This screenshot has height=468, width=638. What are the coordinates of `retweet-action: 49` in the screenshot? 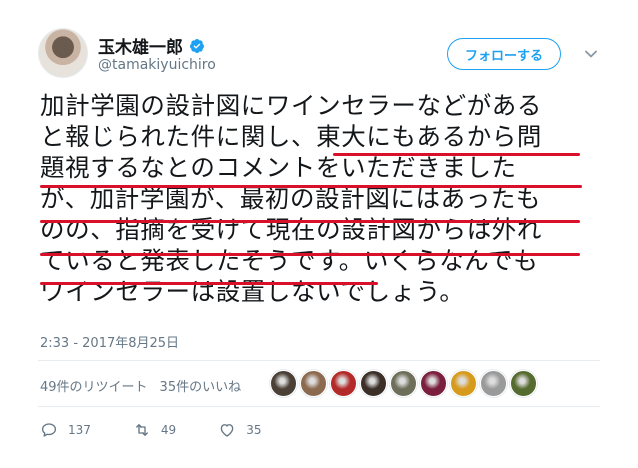 It's located at (154, 430).